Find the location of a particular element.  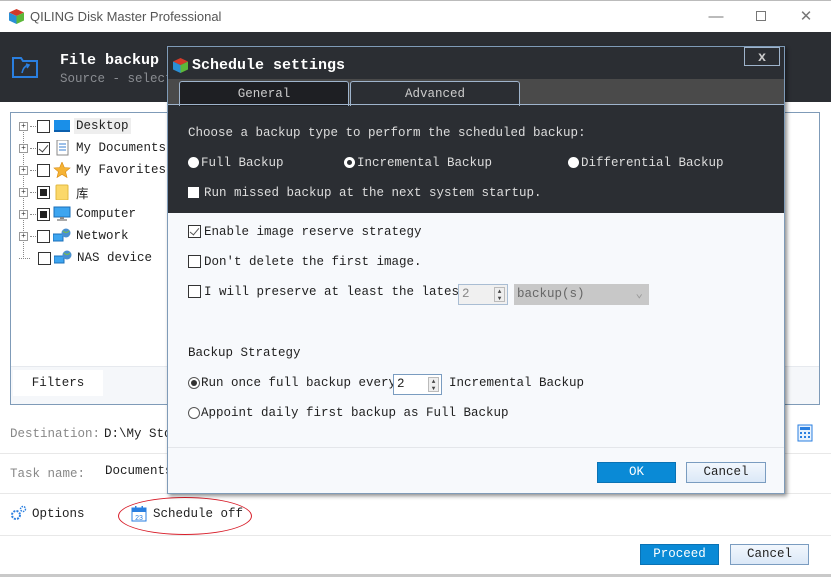

proceed-button: Proceed is located at coordinates (679, 554).